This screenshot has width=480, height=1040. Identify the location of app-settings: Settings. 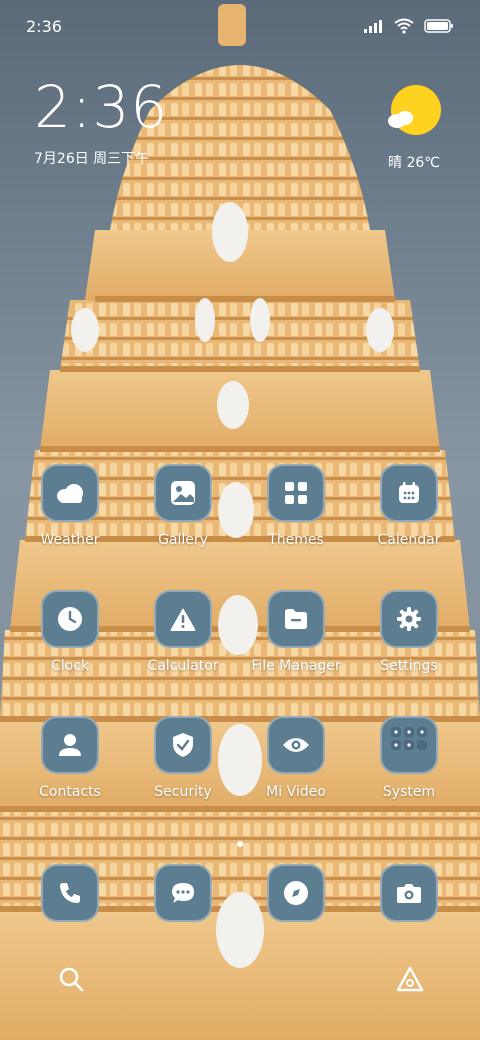
(409, 632).